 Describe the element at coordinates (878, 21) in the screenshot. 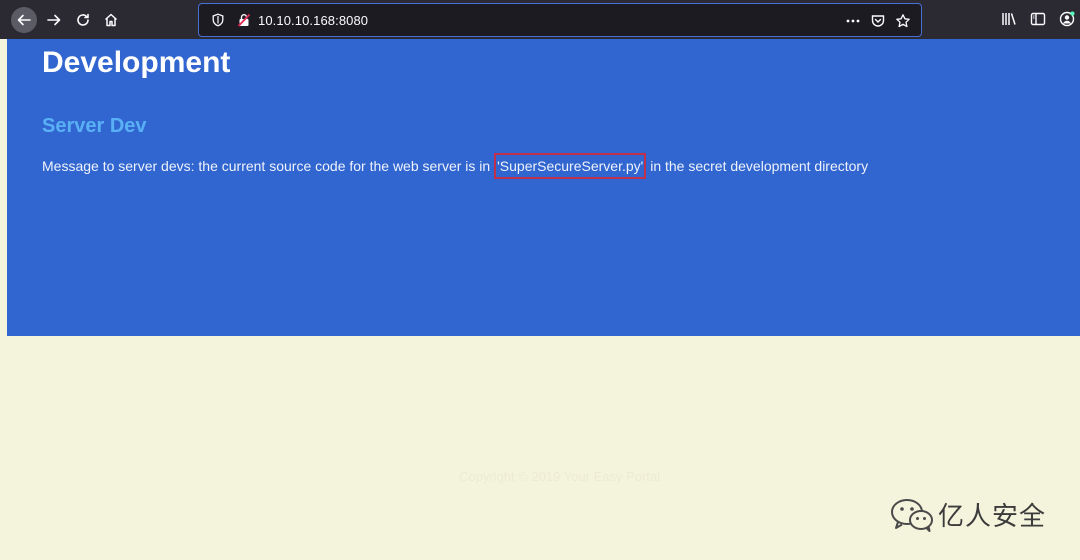

I see `pocket-icon` at that location.